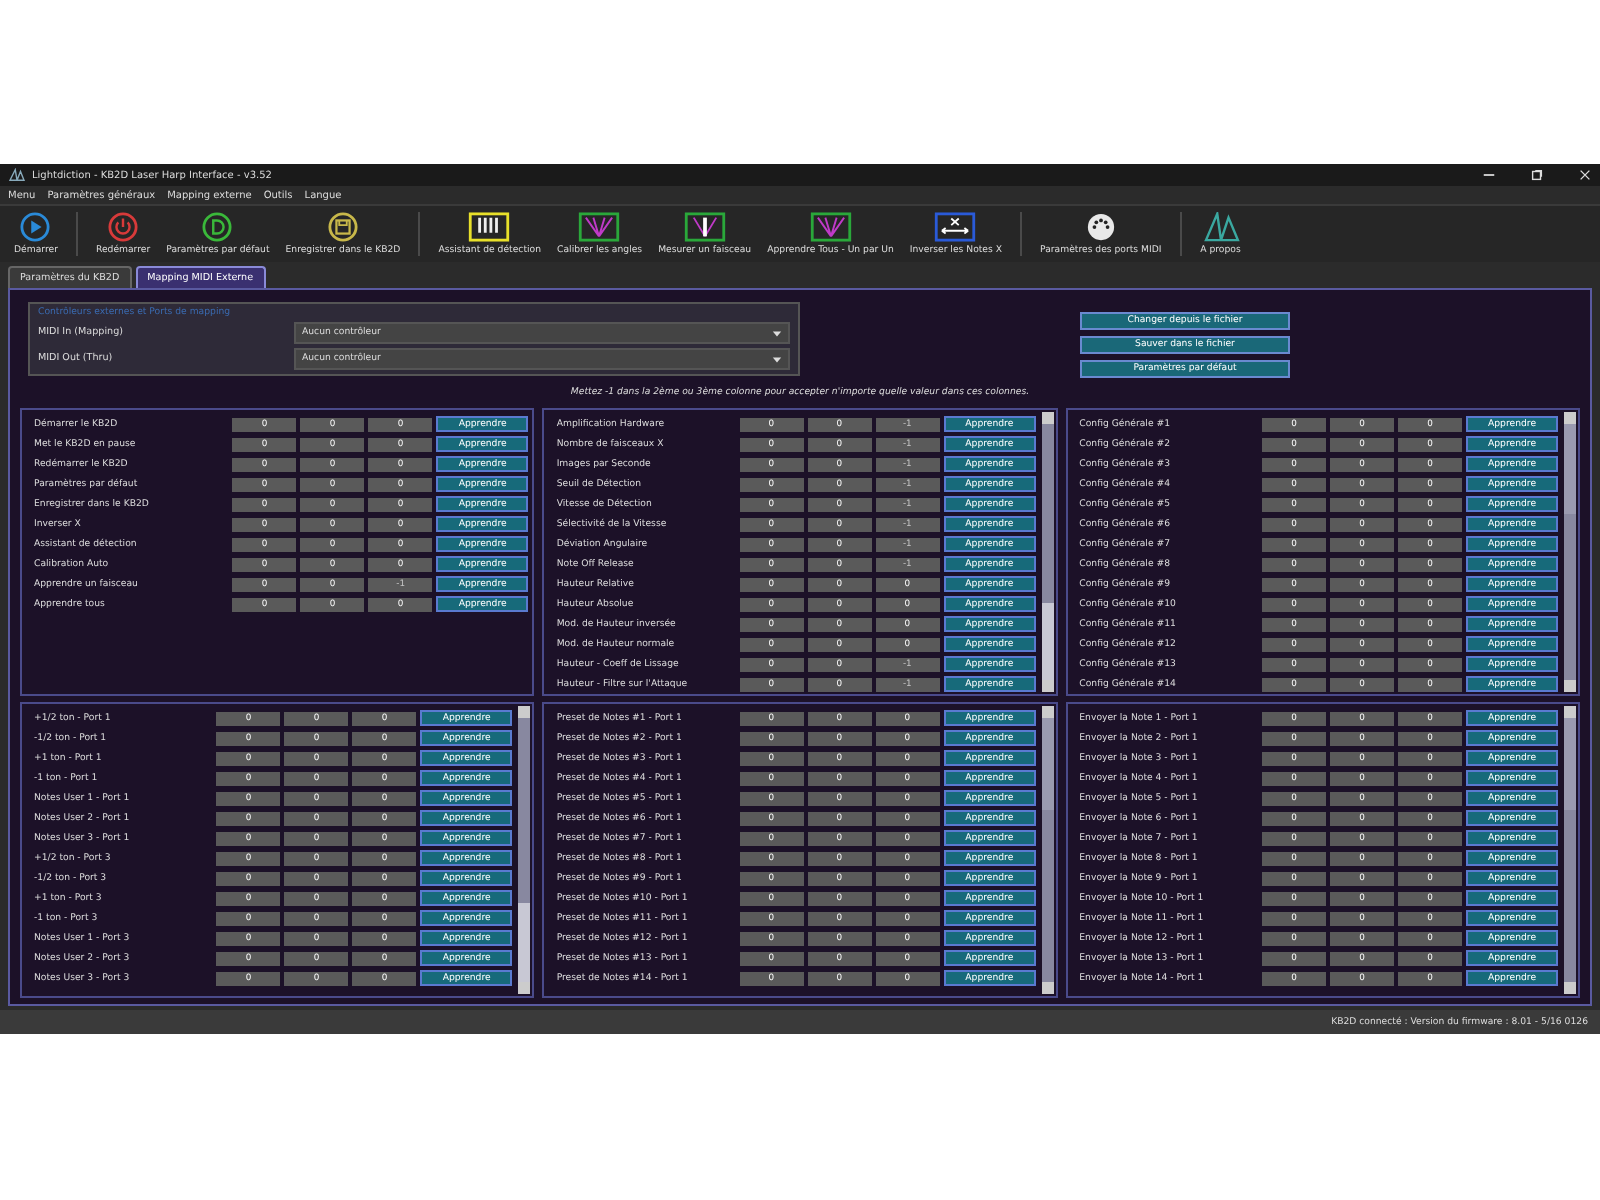 The image size is (1600, 1200). What do you see at coordinates (123, 227) in the screenshot?
I see `power-icon` at bounding box center [123, 227].